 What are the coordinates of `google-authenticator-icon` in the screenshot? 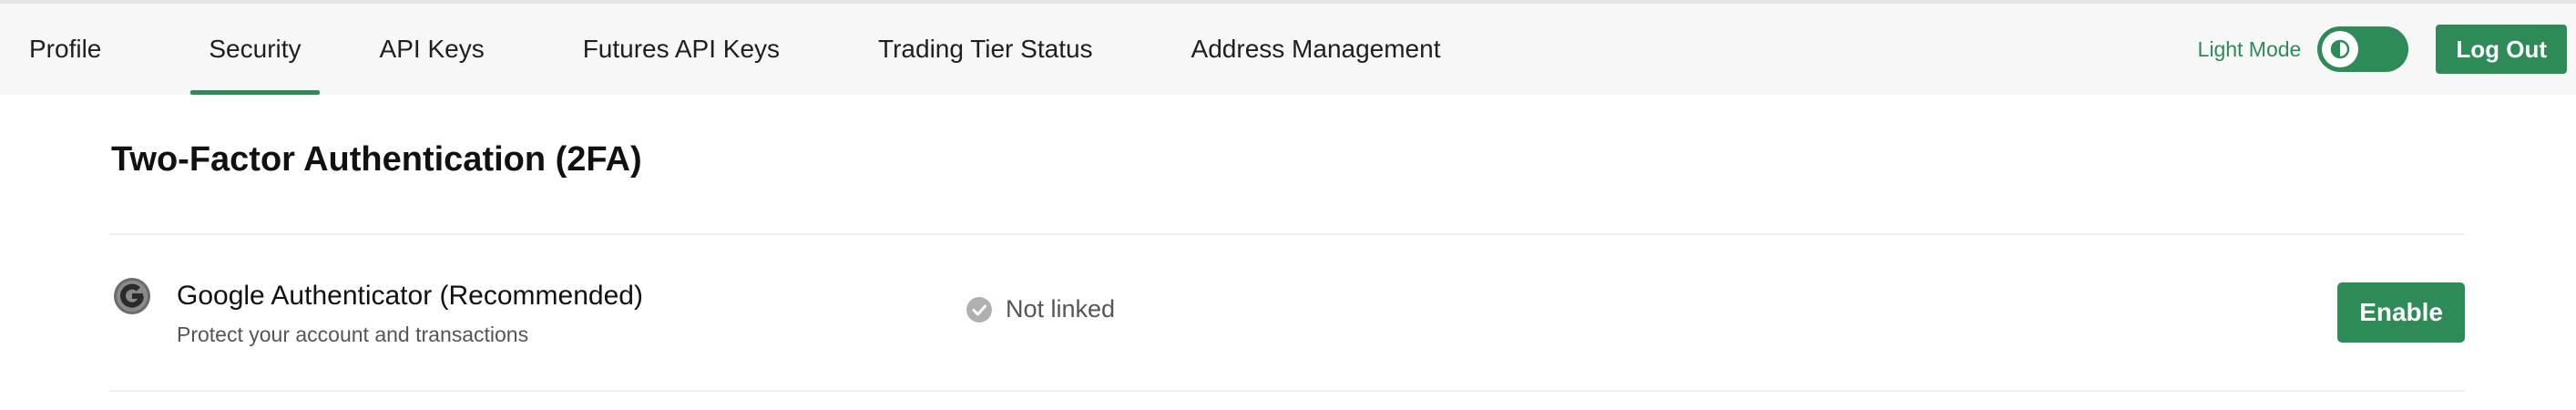 It's located at (132, 296).